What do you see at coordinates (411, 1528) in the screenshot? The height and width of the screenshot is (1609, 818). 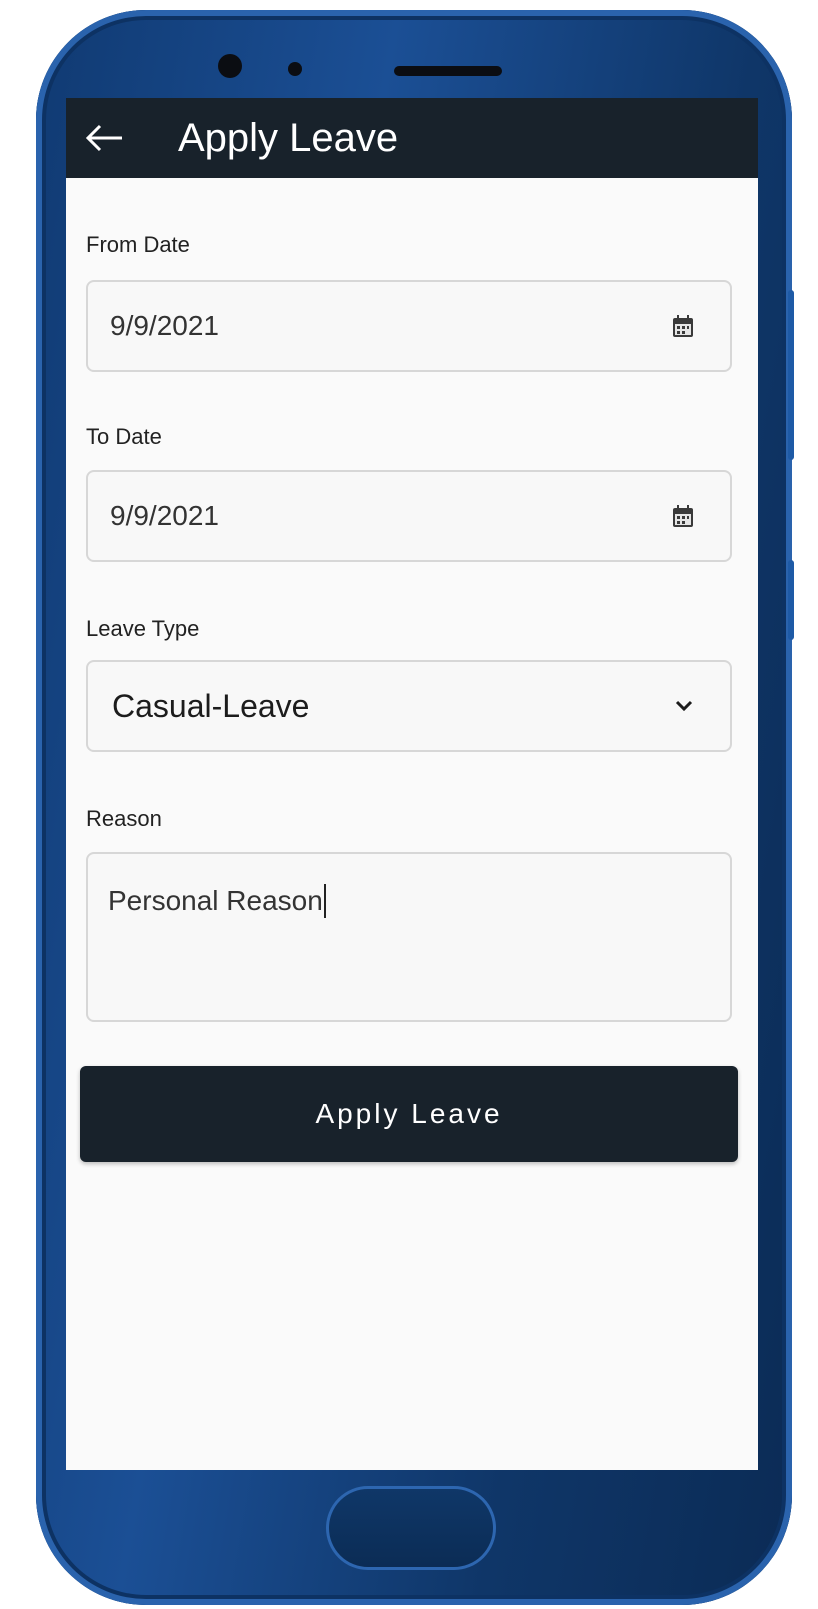 I see `home-button` at bounding box center [411, 1528].